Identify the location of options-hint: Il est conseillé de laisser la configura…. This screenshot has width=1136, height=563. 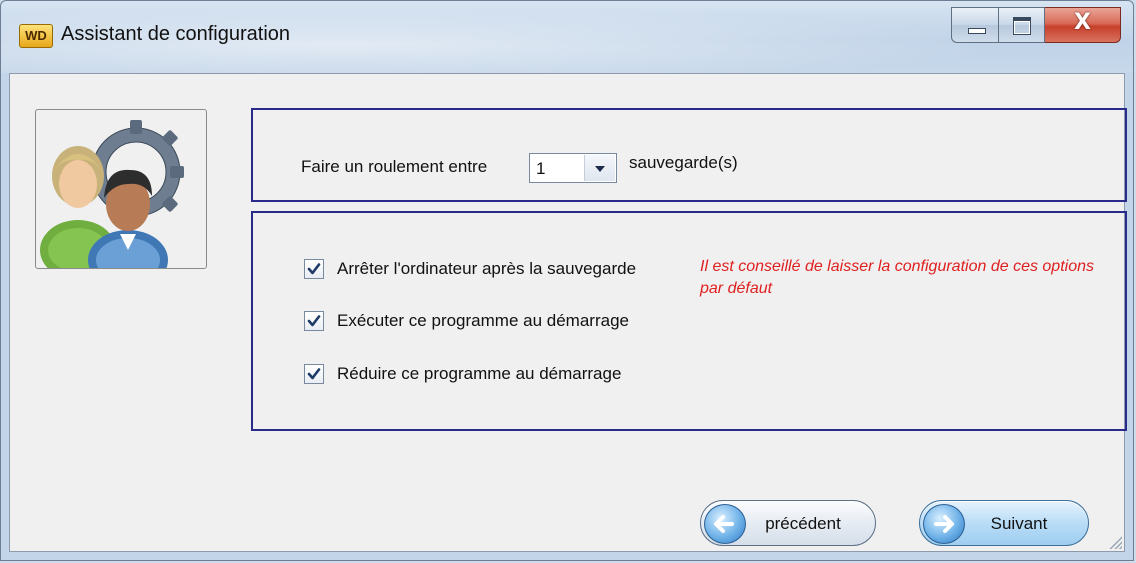
(897, 277).